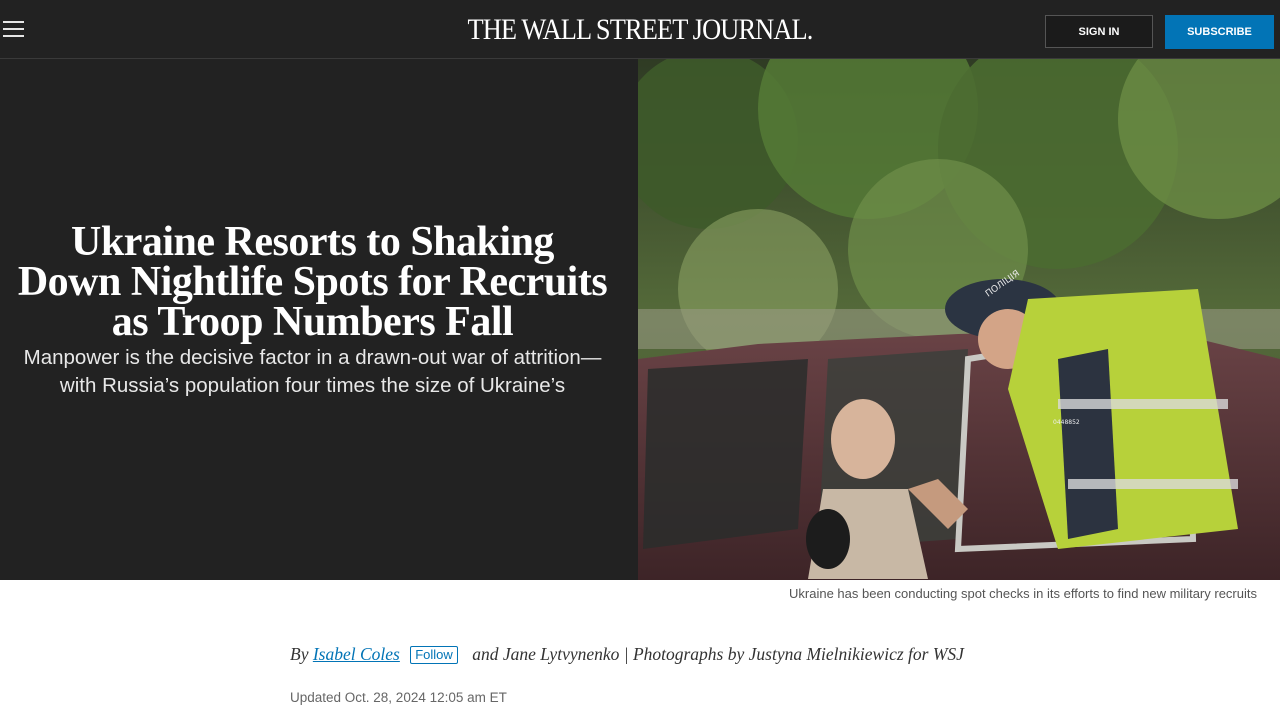 The image size is (1280, 715). I want to click on badge-number-text: 0448852, so click(1066, 422).